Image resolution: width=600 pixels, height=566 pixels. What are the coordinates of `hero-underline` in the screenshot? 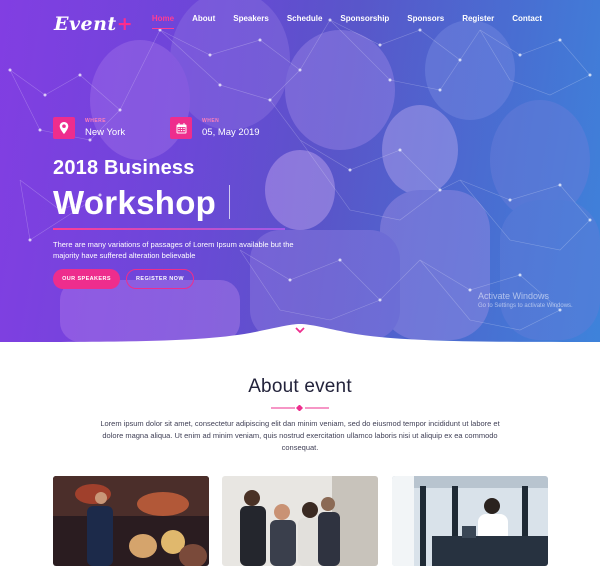 It's located at (169, 229).